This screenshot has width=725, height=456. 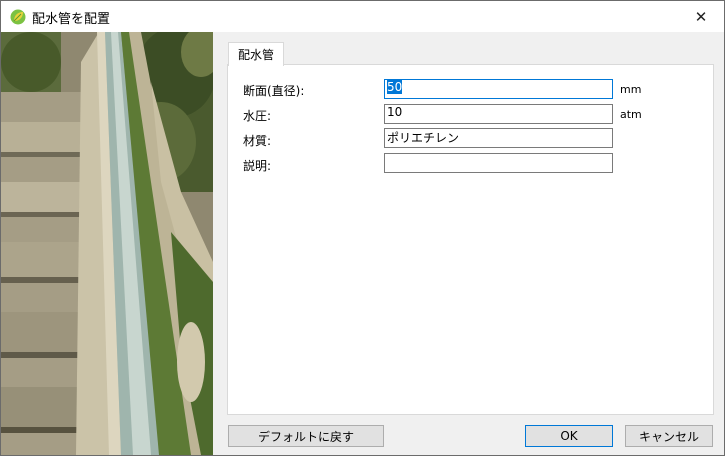 I want to click on description-label: 説明:, so click(x=257, y=166).